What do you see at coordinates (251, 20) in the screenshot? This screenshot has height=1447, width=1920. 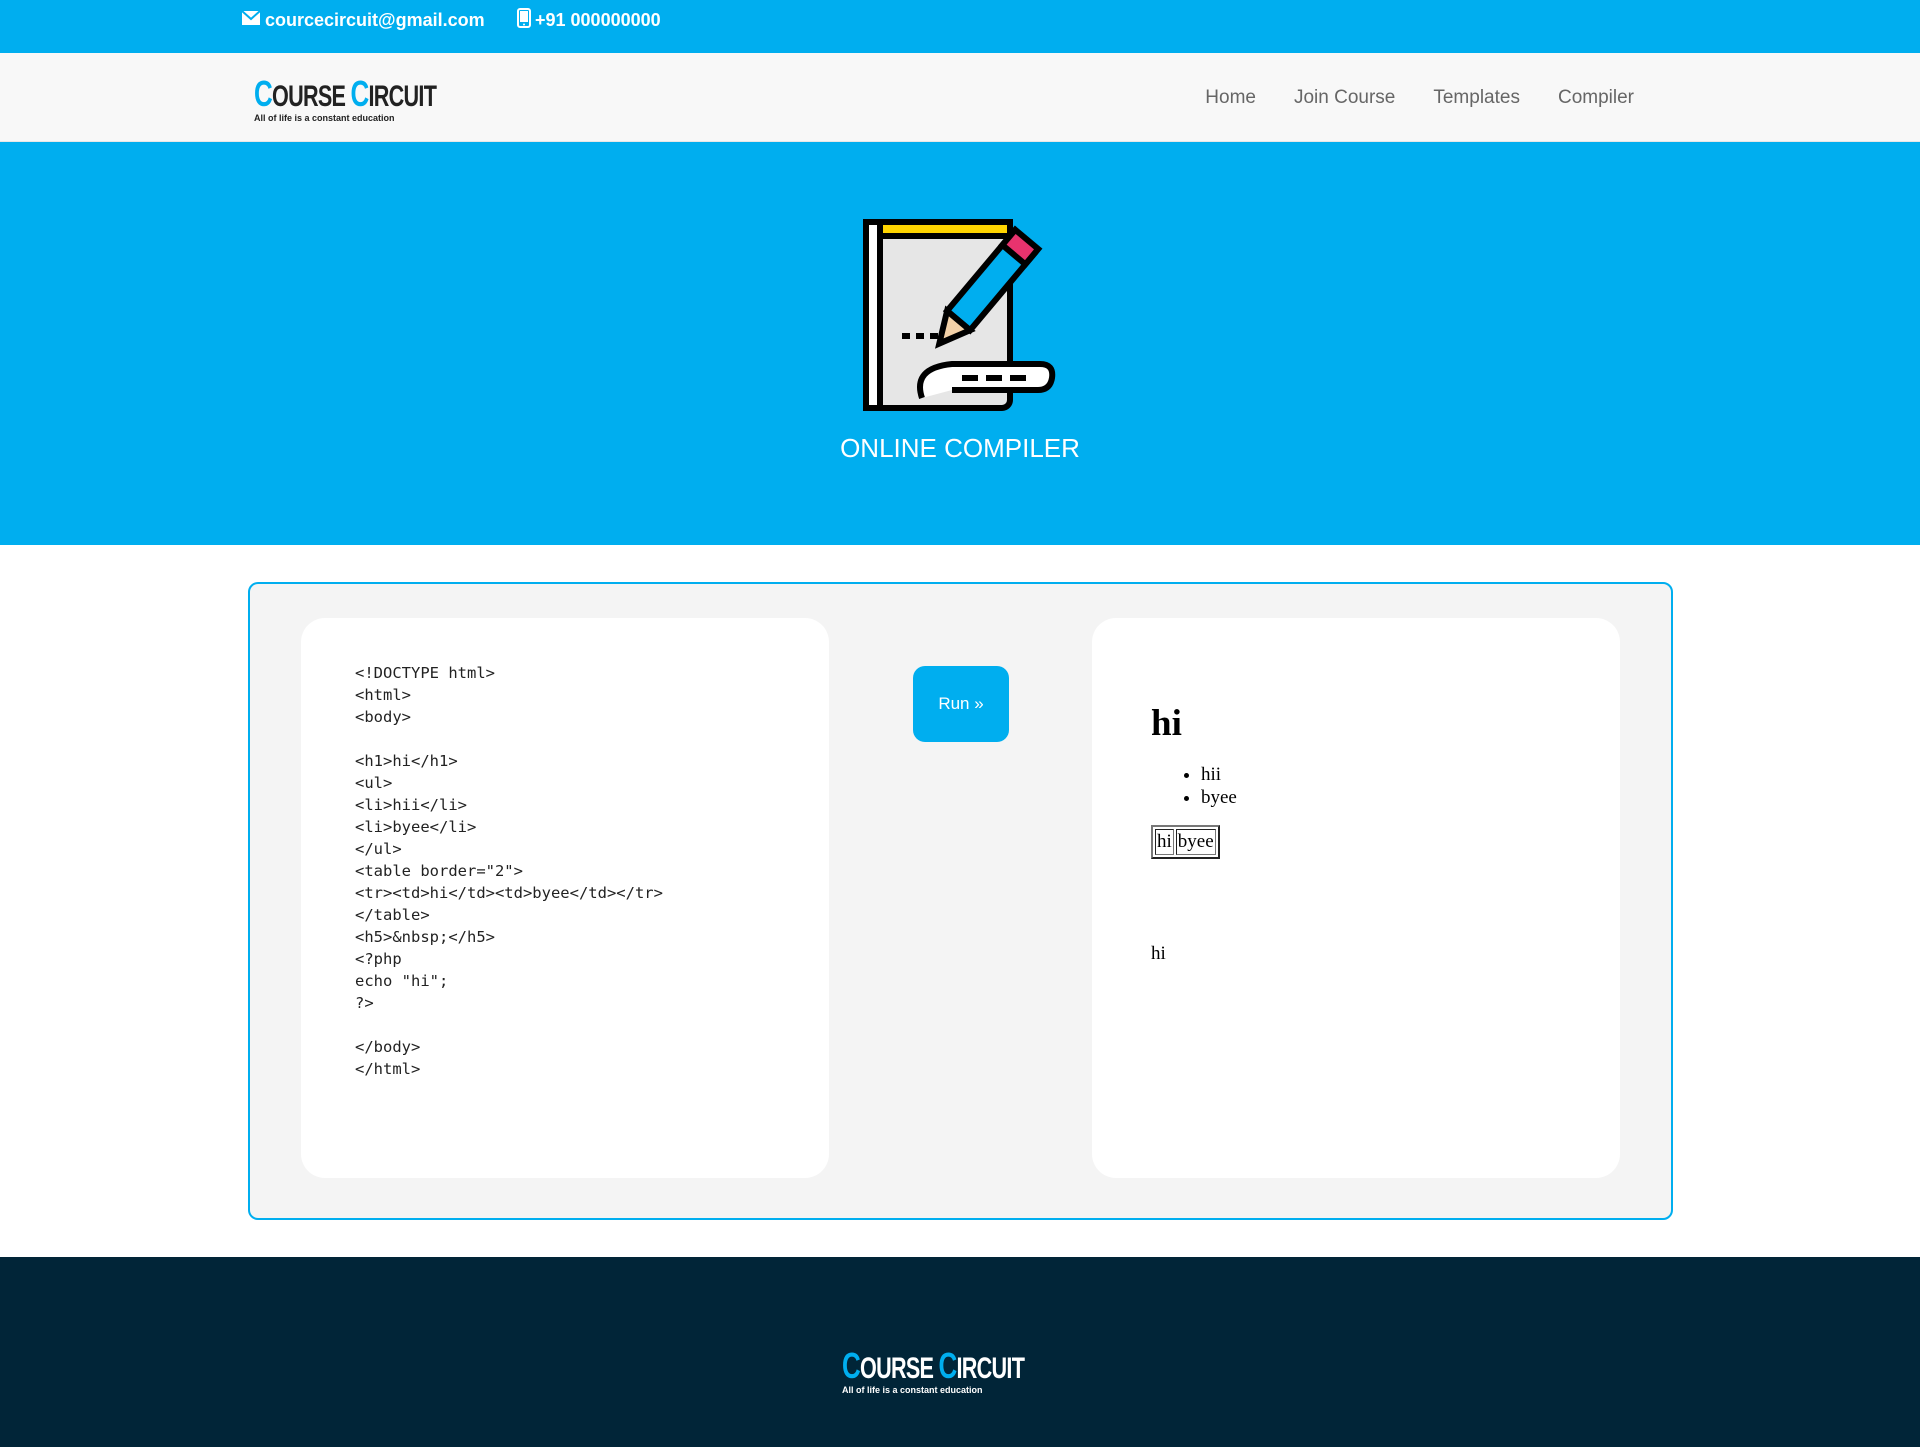 I see `envelope-icon` at bounding box center [251, 20].